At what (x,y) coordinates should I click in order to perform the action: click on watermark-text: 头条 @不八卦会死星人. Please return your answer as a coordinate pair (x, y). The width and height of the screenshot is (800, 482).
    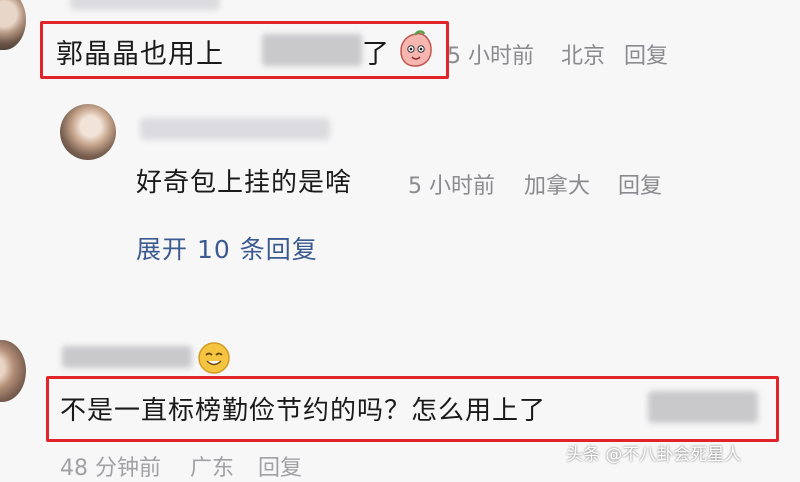
    Looking at the image, I should click on (654, 455).